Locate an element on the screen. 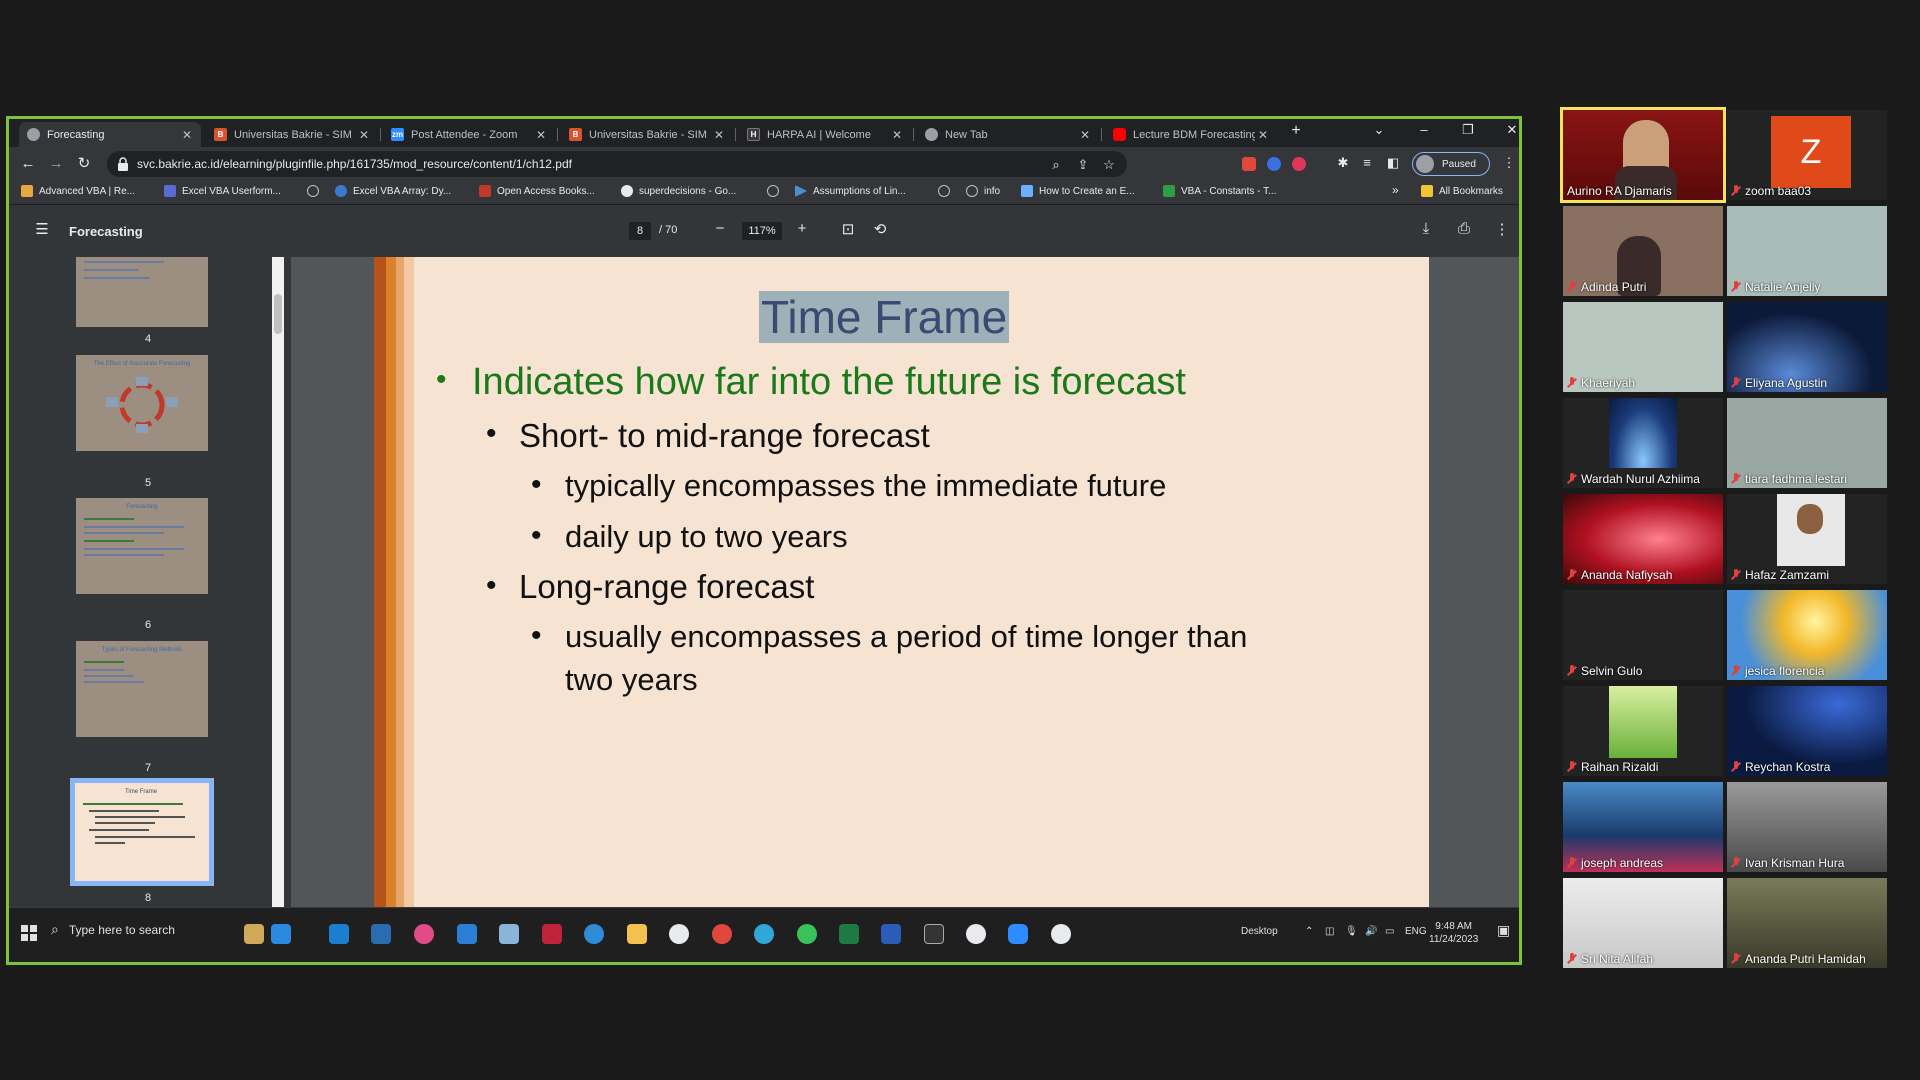 Image resolution: width=1920 pixels, height=1080 pixels. page-thumbnail: Types of Forecasting Methods is located at coordinates (142, 689).